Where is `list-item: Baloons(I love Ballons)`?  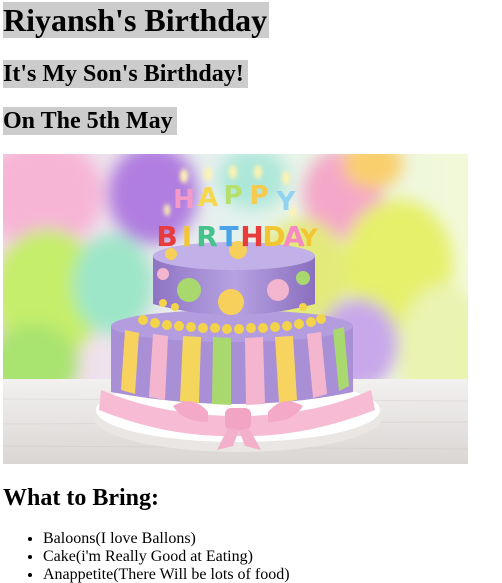 list-item: Baloons(I love Ballons) is located at coordinates (166, 539).